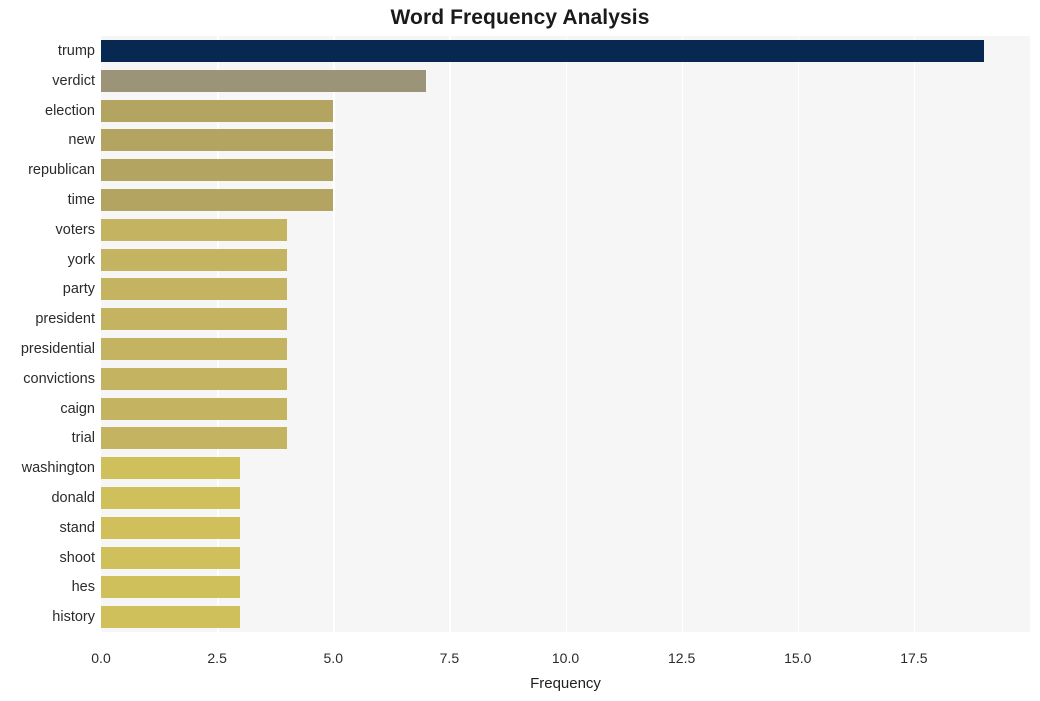 The image size is (1040, 701). What do you see at coordinates (565, 683) in the screenshot?
I see `x-axis-label: Frequency` at bounding box center [565, 683].